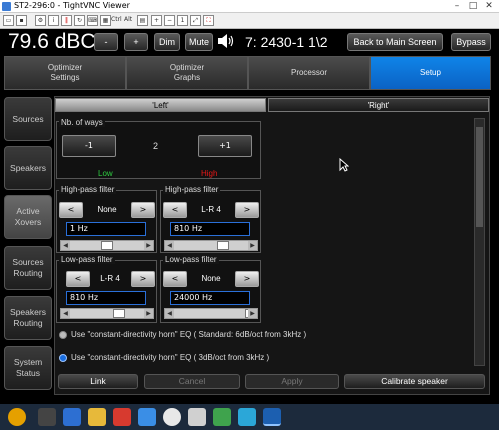 Image resolution: width=499 pixels, height=430 pixels. What do you see at coordinates (226, 41) in the screenshot?
I see `speaker-icon` at bounding box center [226, 41].